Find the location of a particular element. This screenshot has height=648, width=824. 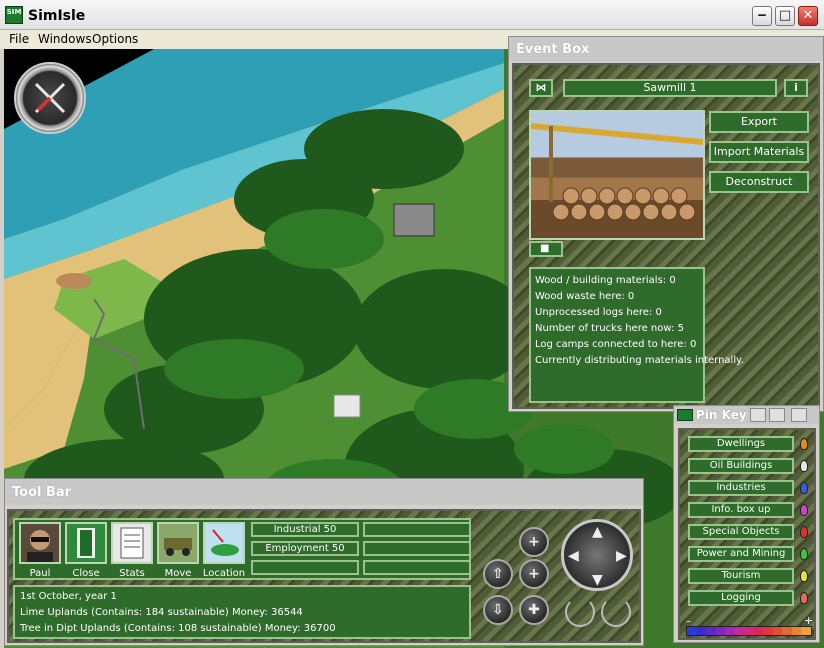

pin-key-minimize-button is located at coordinates (758, 415).